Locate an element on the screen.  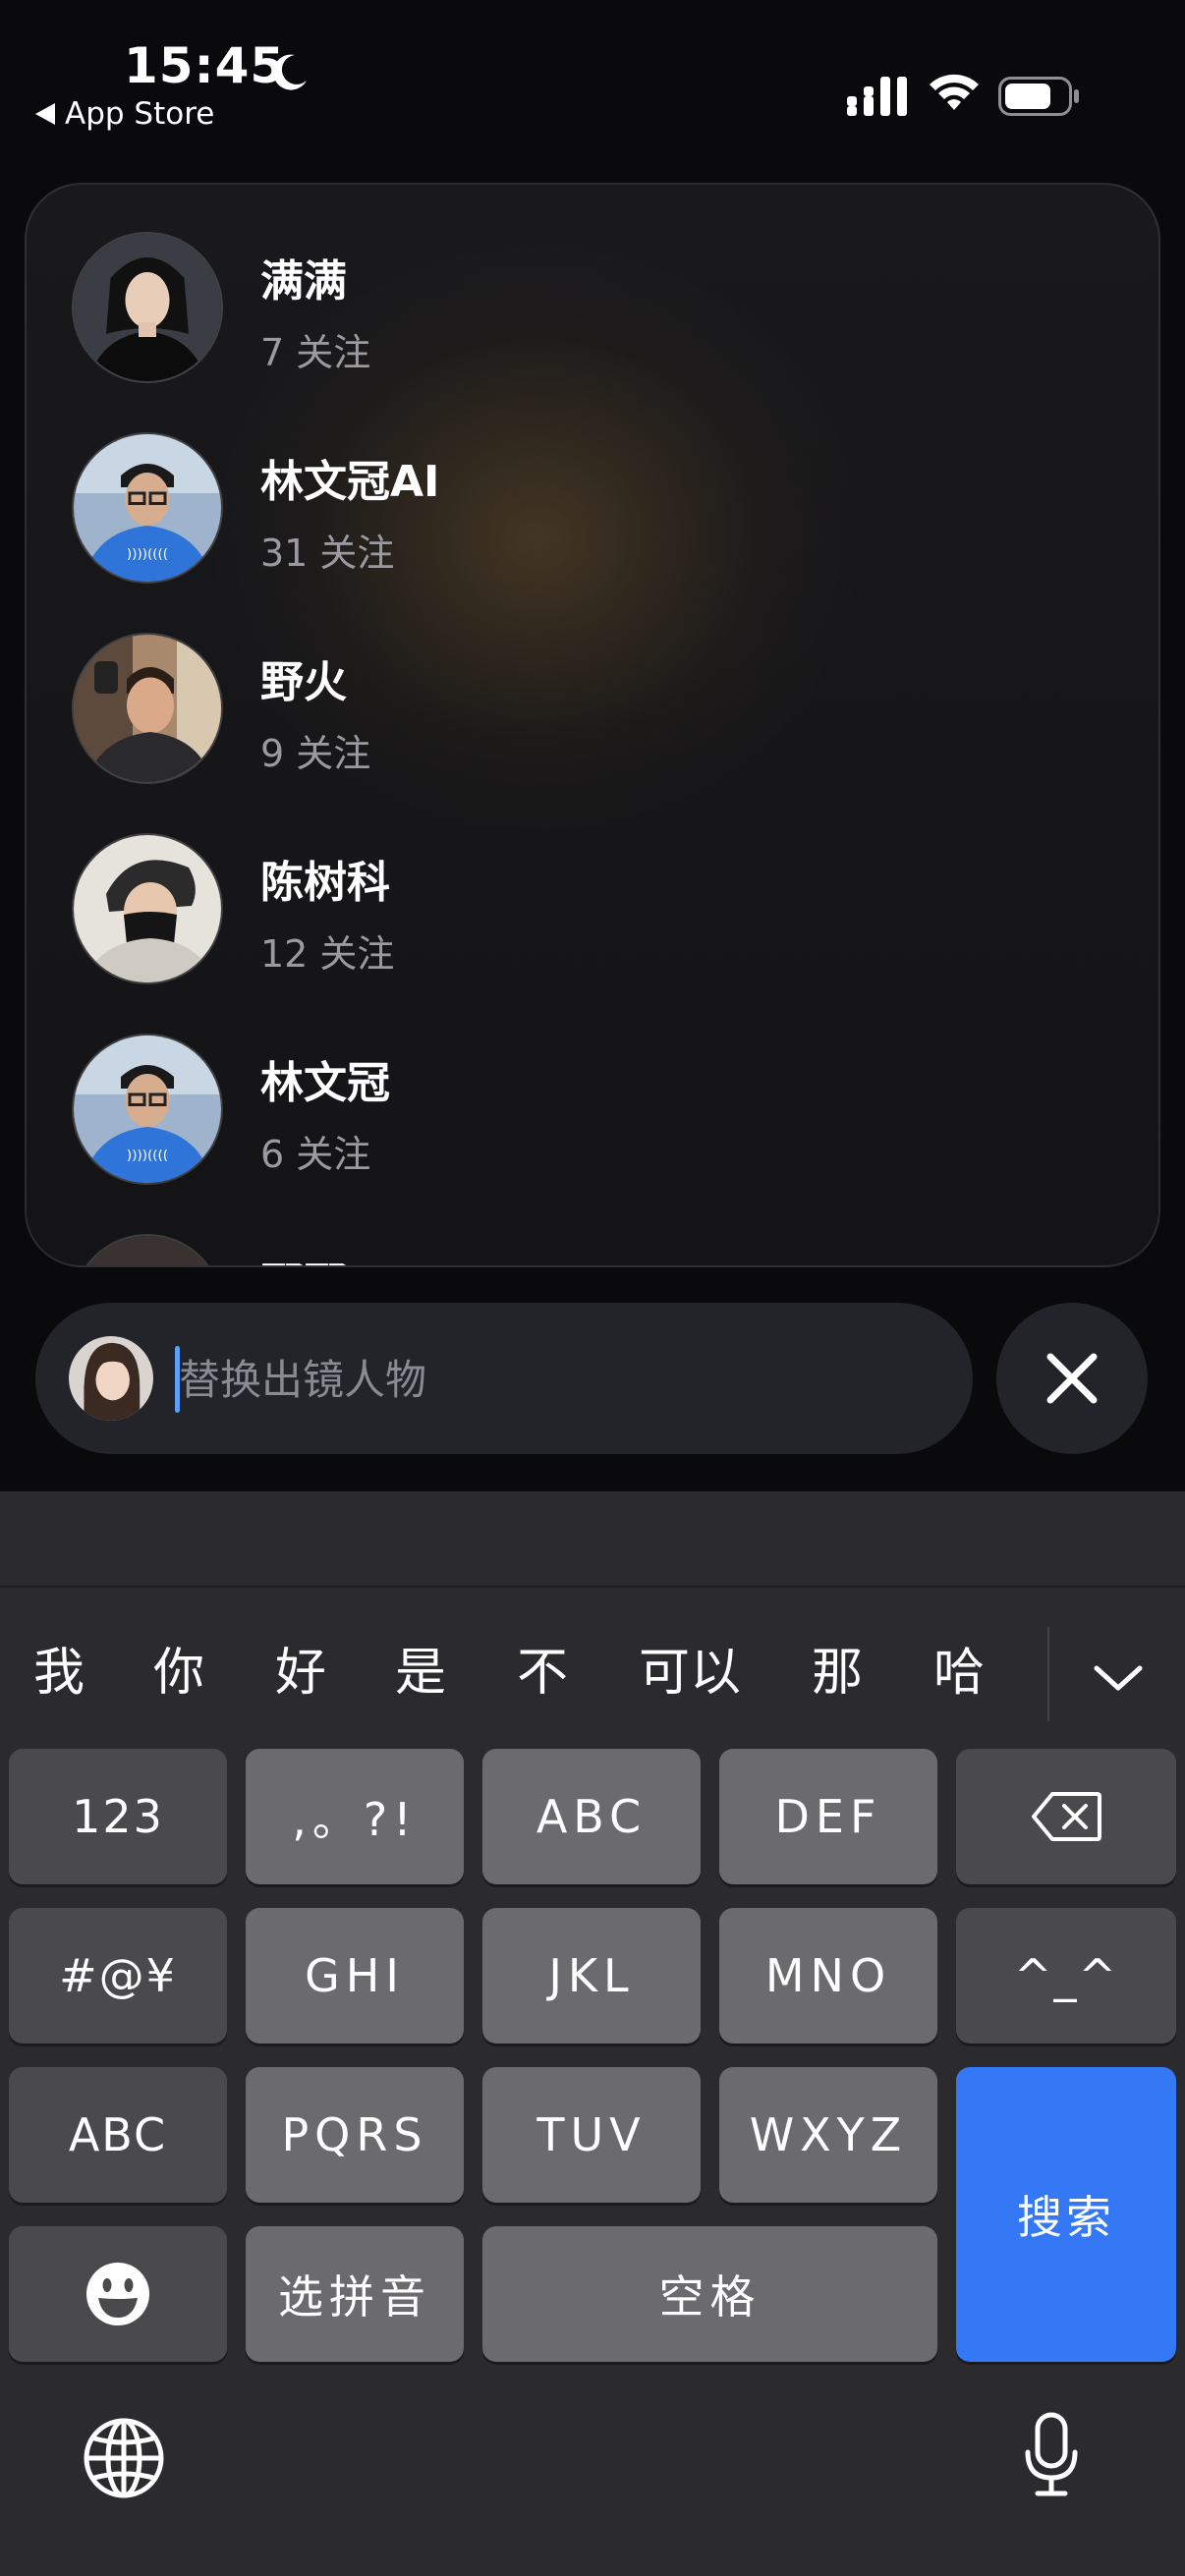
candidate-word: 好 is located at coordinates (301, 1668).